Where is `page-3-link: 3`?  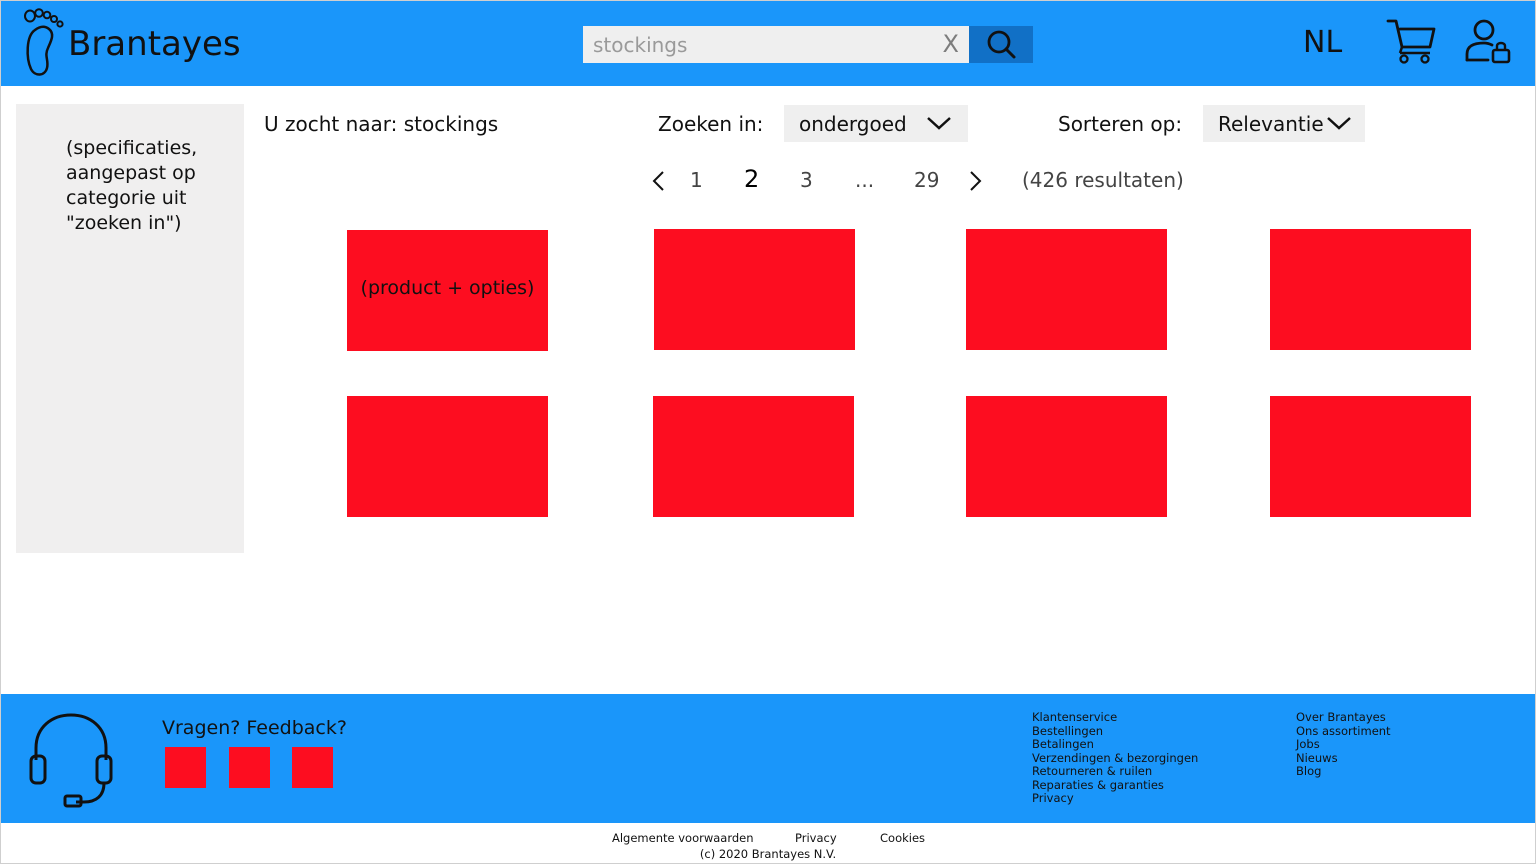
page-3-link: 3 is located at coordinates (806, 180).